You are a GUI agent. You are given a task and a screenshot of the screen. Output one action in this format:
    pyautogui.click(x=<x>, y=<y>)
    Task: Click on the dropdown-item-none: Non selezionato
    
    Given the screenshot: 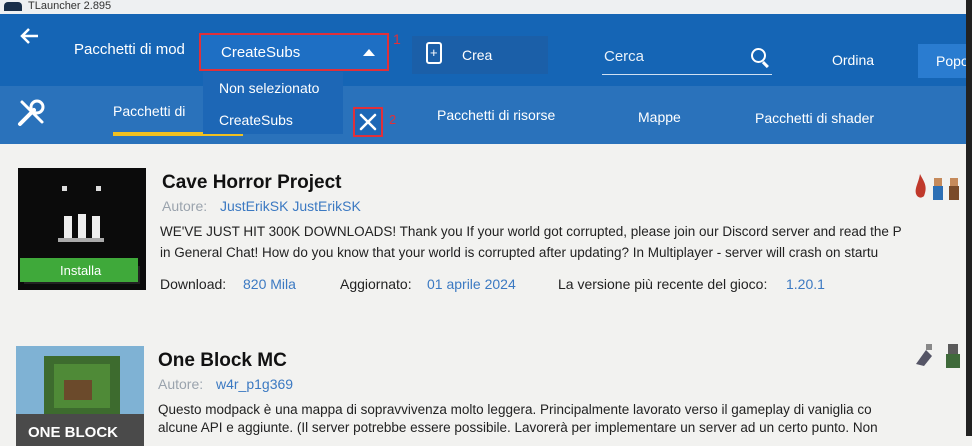 What is the action you would take?
    pyautogui.click(x=269, y=88)
    